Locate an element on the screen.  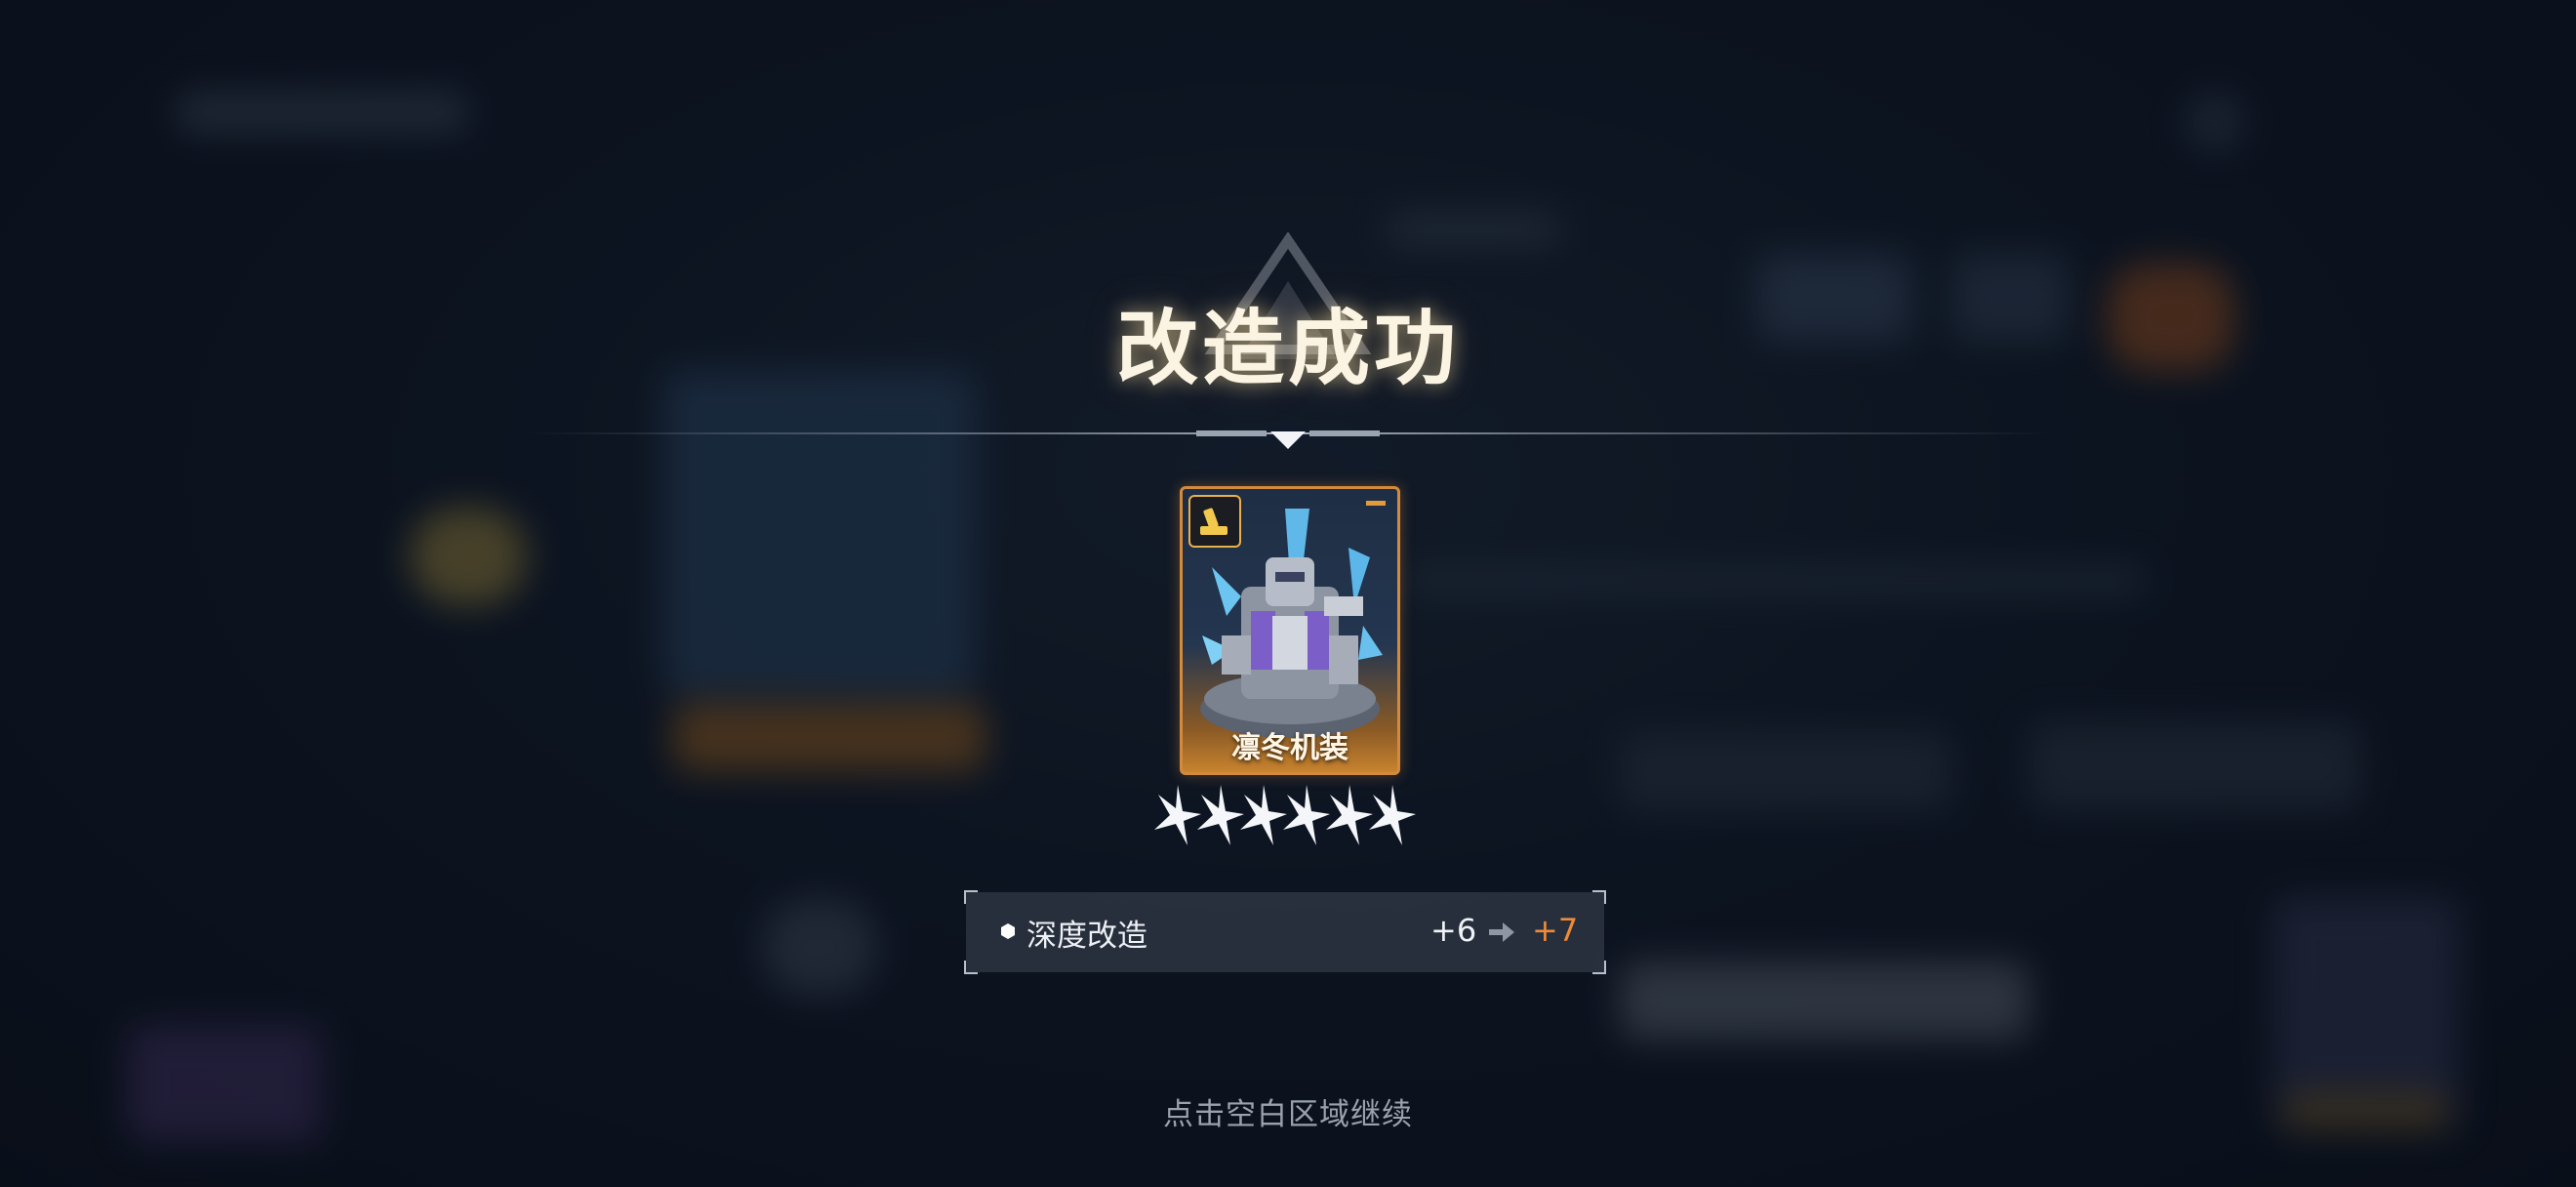
star-rating is located at coordinates (1285, 815).